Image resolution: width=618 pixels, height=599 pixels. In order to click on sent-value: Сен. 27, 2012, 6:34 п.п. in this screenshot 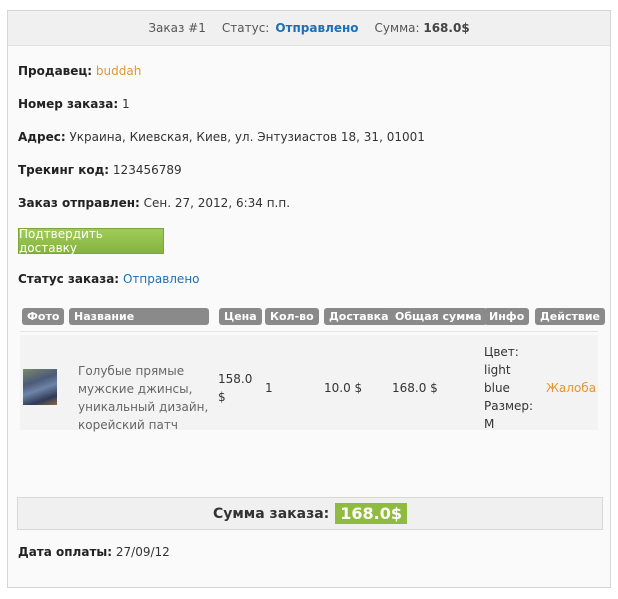, I will do `click(217, 203)`.